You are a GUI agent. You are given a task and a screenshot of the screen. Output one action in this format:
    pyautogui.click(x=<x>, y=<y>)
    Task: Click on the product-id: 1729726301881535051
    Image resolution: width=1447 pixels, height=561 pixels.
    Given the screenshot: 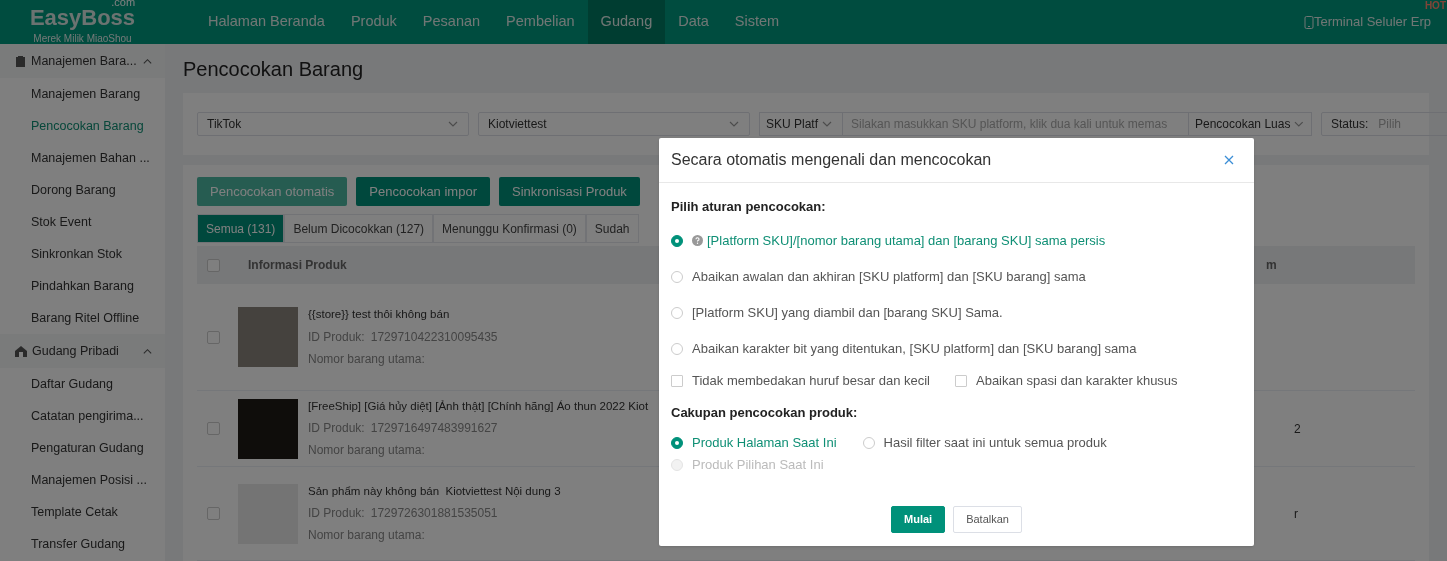 What is the action you would take?
    pyautogui.click(x=434, y=514)
    